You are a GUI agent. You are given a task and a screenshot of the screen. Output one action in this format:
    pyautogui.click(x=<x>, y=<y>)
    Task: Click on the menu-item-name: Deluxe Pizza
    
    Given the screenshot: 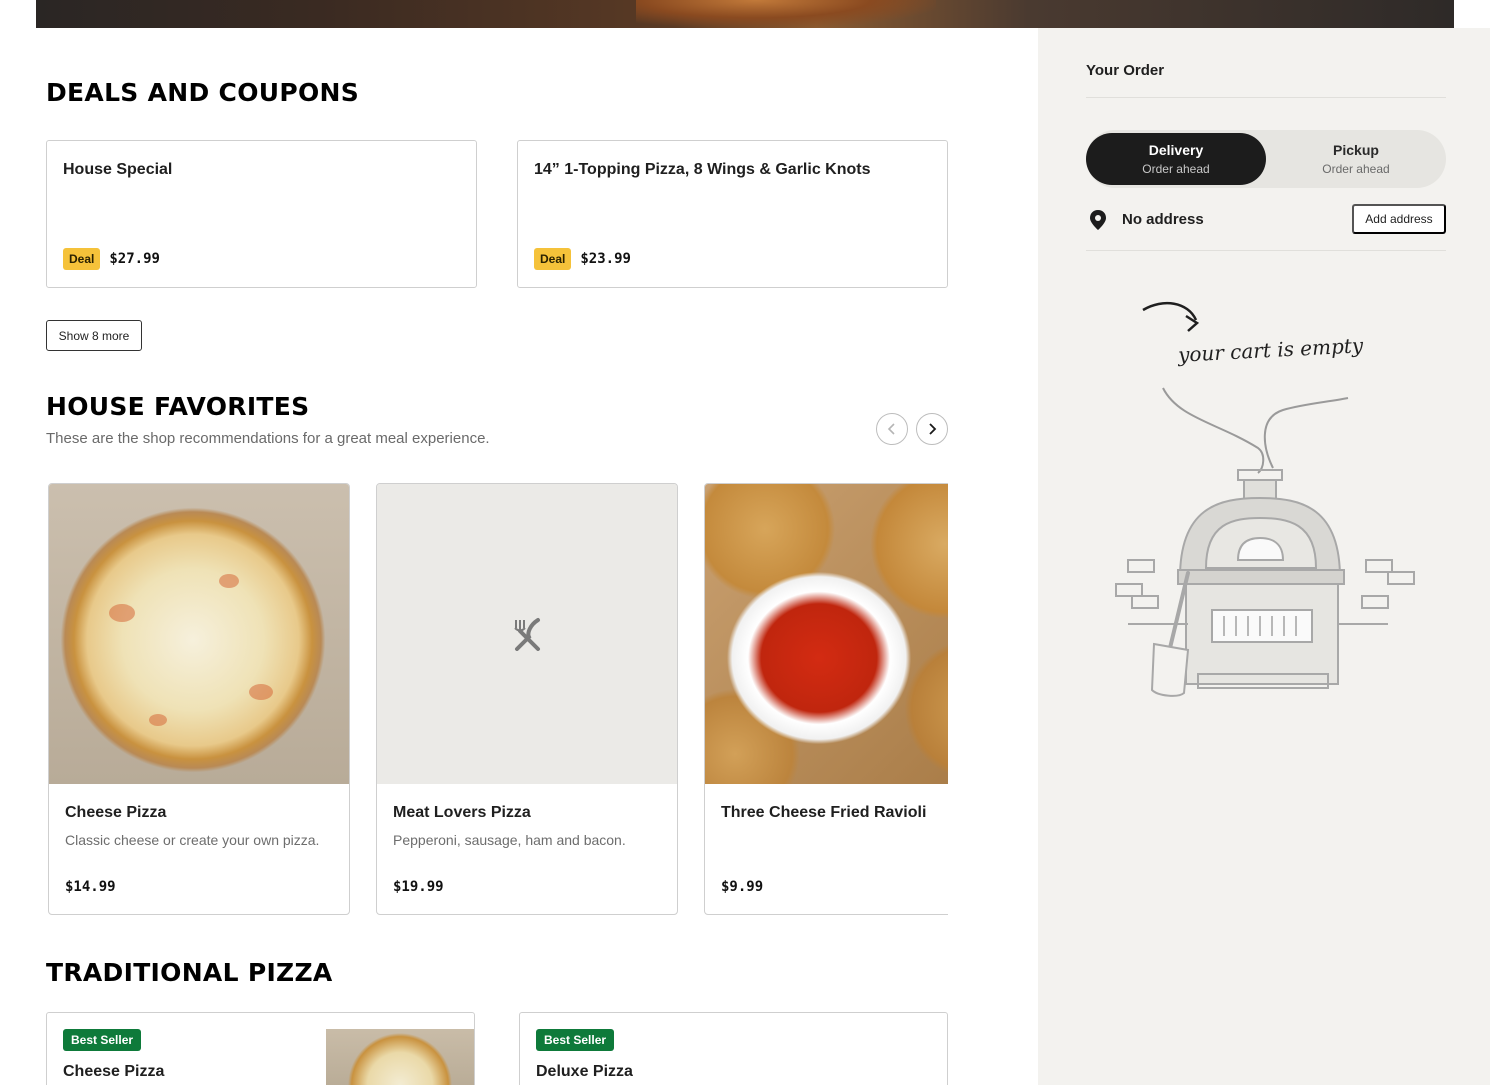 What is the action you would take?
    pyautogui.click(x=584, y=1071)
    